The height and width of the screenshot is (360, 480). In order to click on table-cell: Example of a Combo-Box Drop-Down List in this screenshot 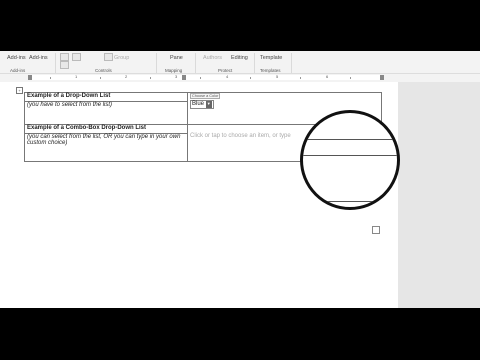, I will do `click(106, 129)`.